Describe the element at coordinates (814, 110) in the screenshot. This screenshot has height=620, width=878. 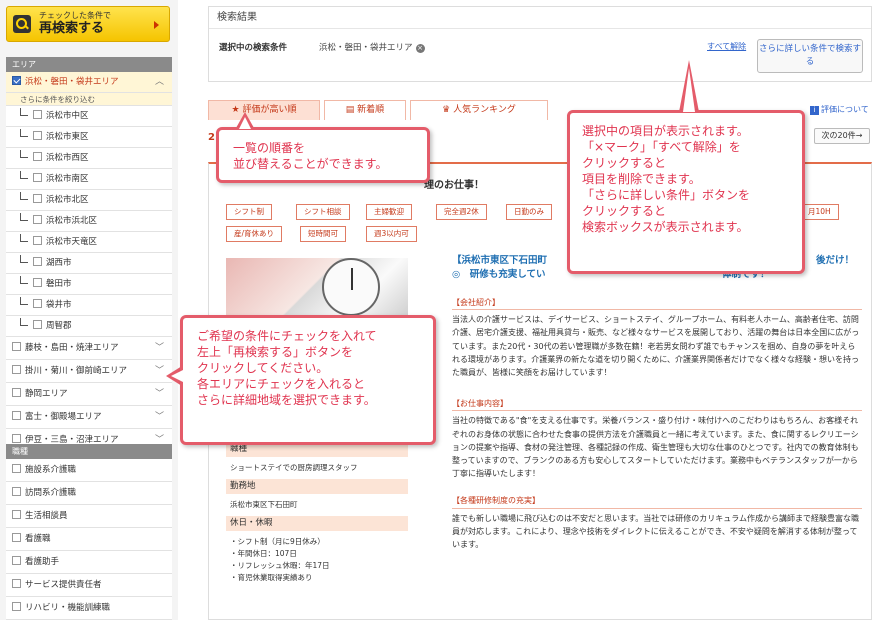
I see `info-icon: i` at that location.